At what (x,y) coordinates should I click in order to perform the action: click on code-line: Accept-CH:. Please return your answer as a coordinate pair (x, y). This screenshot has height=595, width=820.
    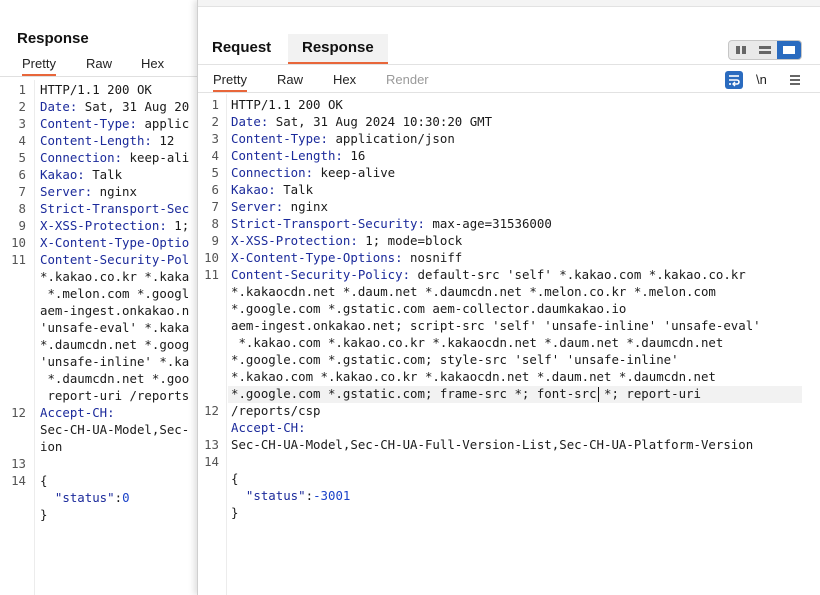
    Looking at the image, I should click on (77, 412).